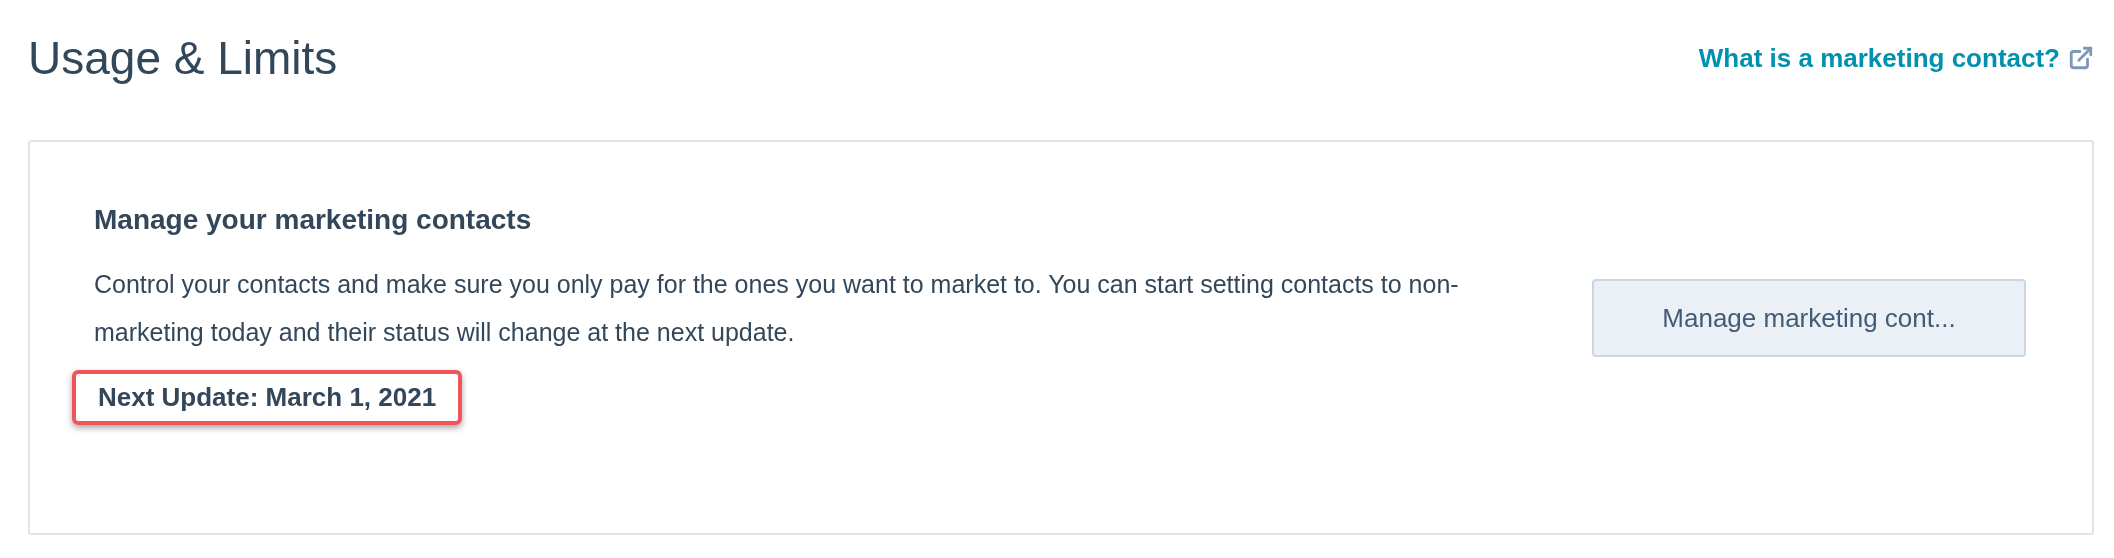  I want to click on external-link-icon, so click(2081, 58).